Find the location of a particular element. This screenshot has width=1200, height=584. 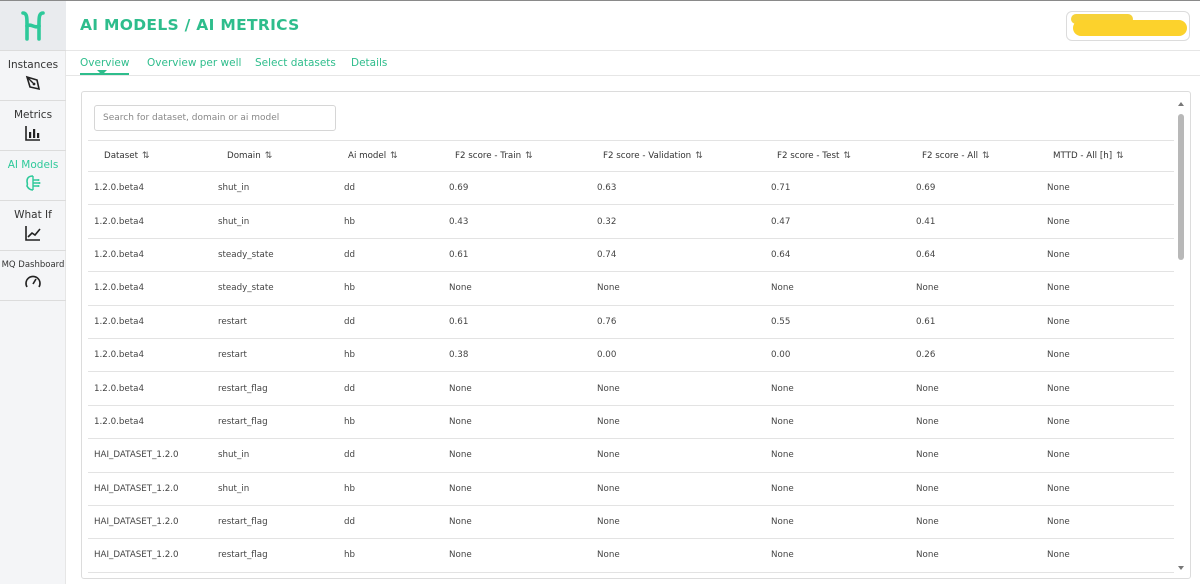

domain-cell: restart_flag is located at coordinates (266, 388).